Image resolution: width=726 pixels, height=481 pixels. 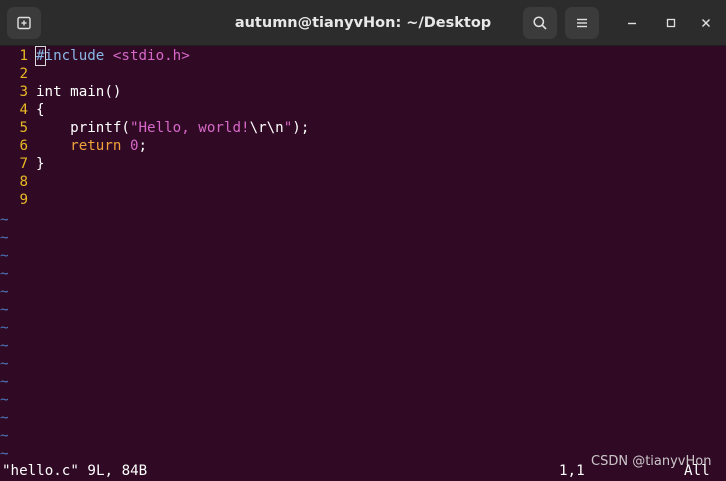 I want to click on text-cursor: #, so click(x=40, y=56).